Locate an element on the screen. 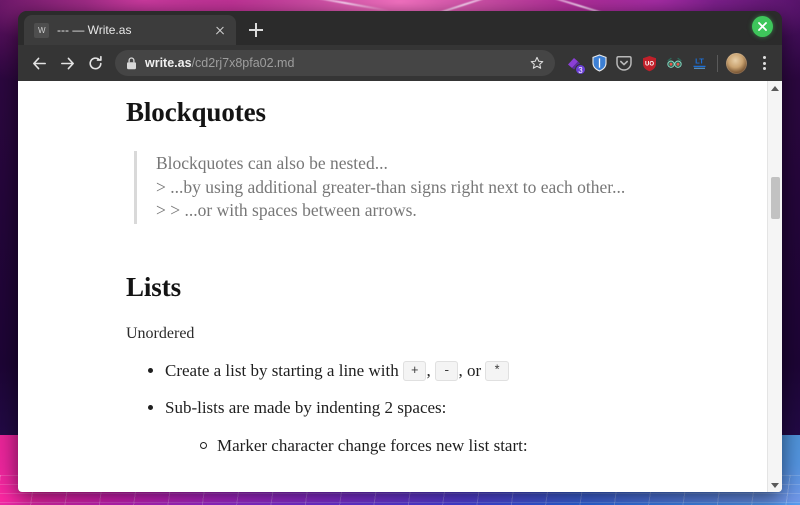 The width and height of the screenshot is (800, 505). tab-write-as: W --- — Write.as is located at coordinates (130, 30).